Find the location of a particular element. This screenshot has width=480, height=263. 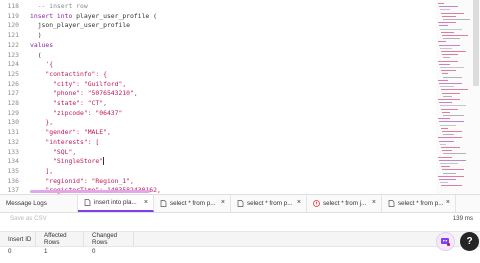

code-token: "city": "Guilford", is located at coordinates (78, 83).